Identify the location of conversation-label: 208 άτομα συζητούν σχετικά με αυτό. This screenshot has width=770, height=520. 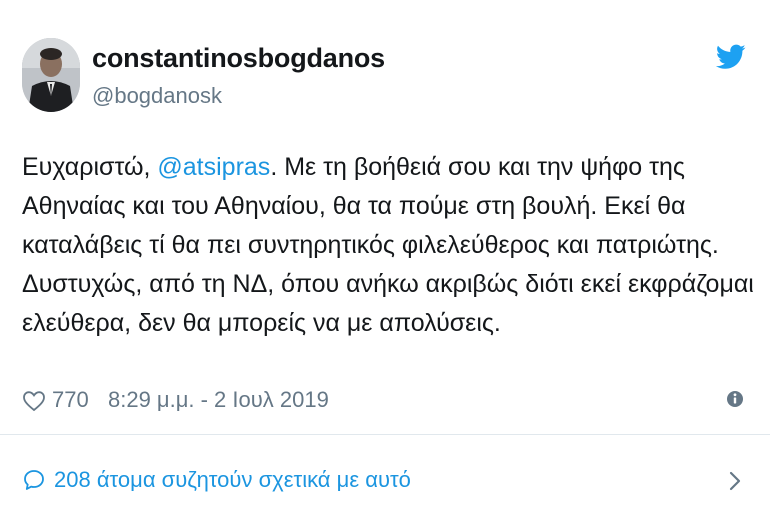
(232, 480).